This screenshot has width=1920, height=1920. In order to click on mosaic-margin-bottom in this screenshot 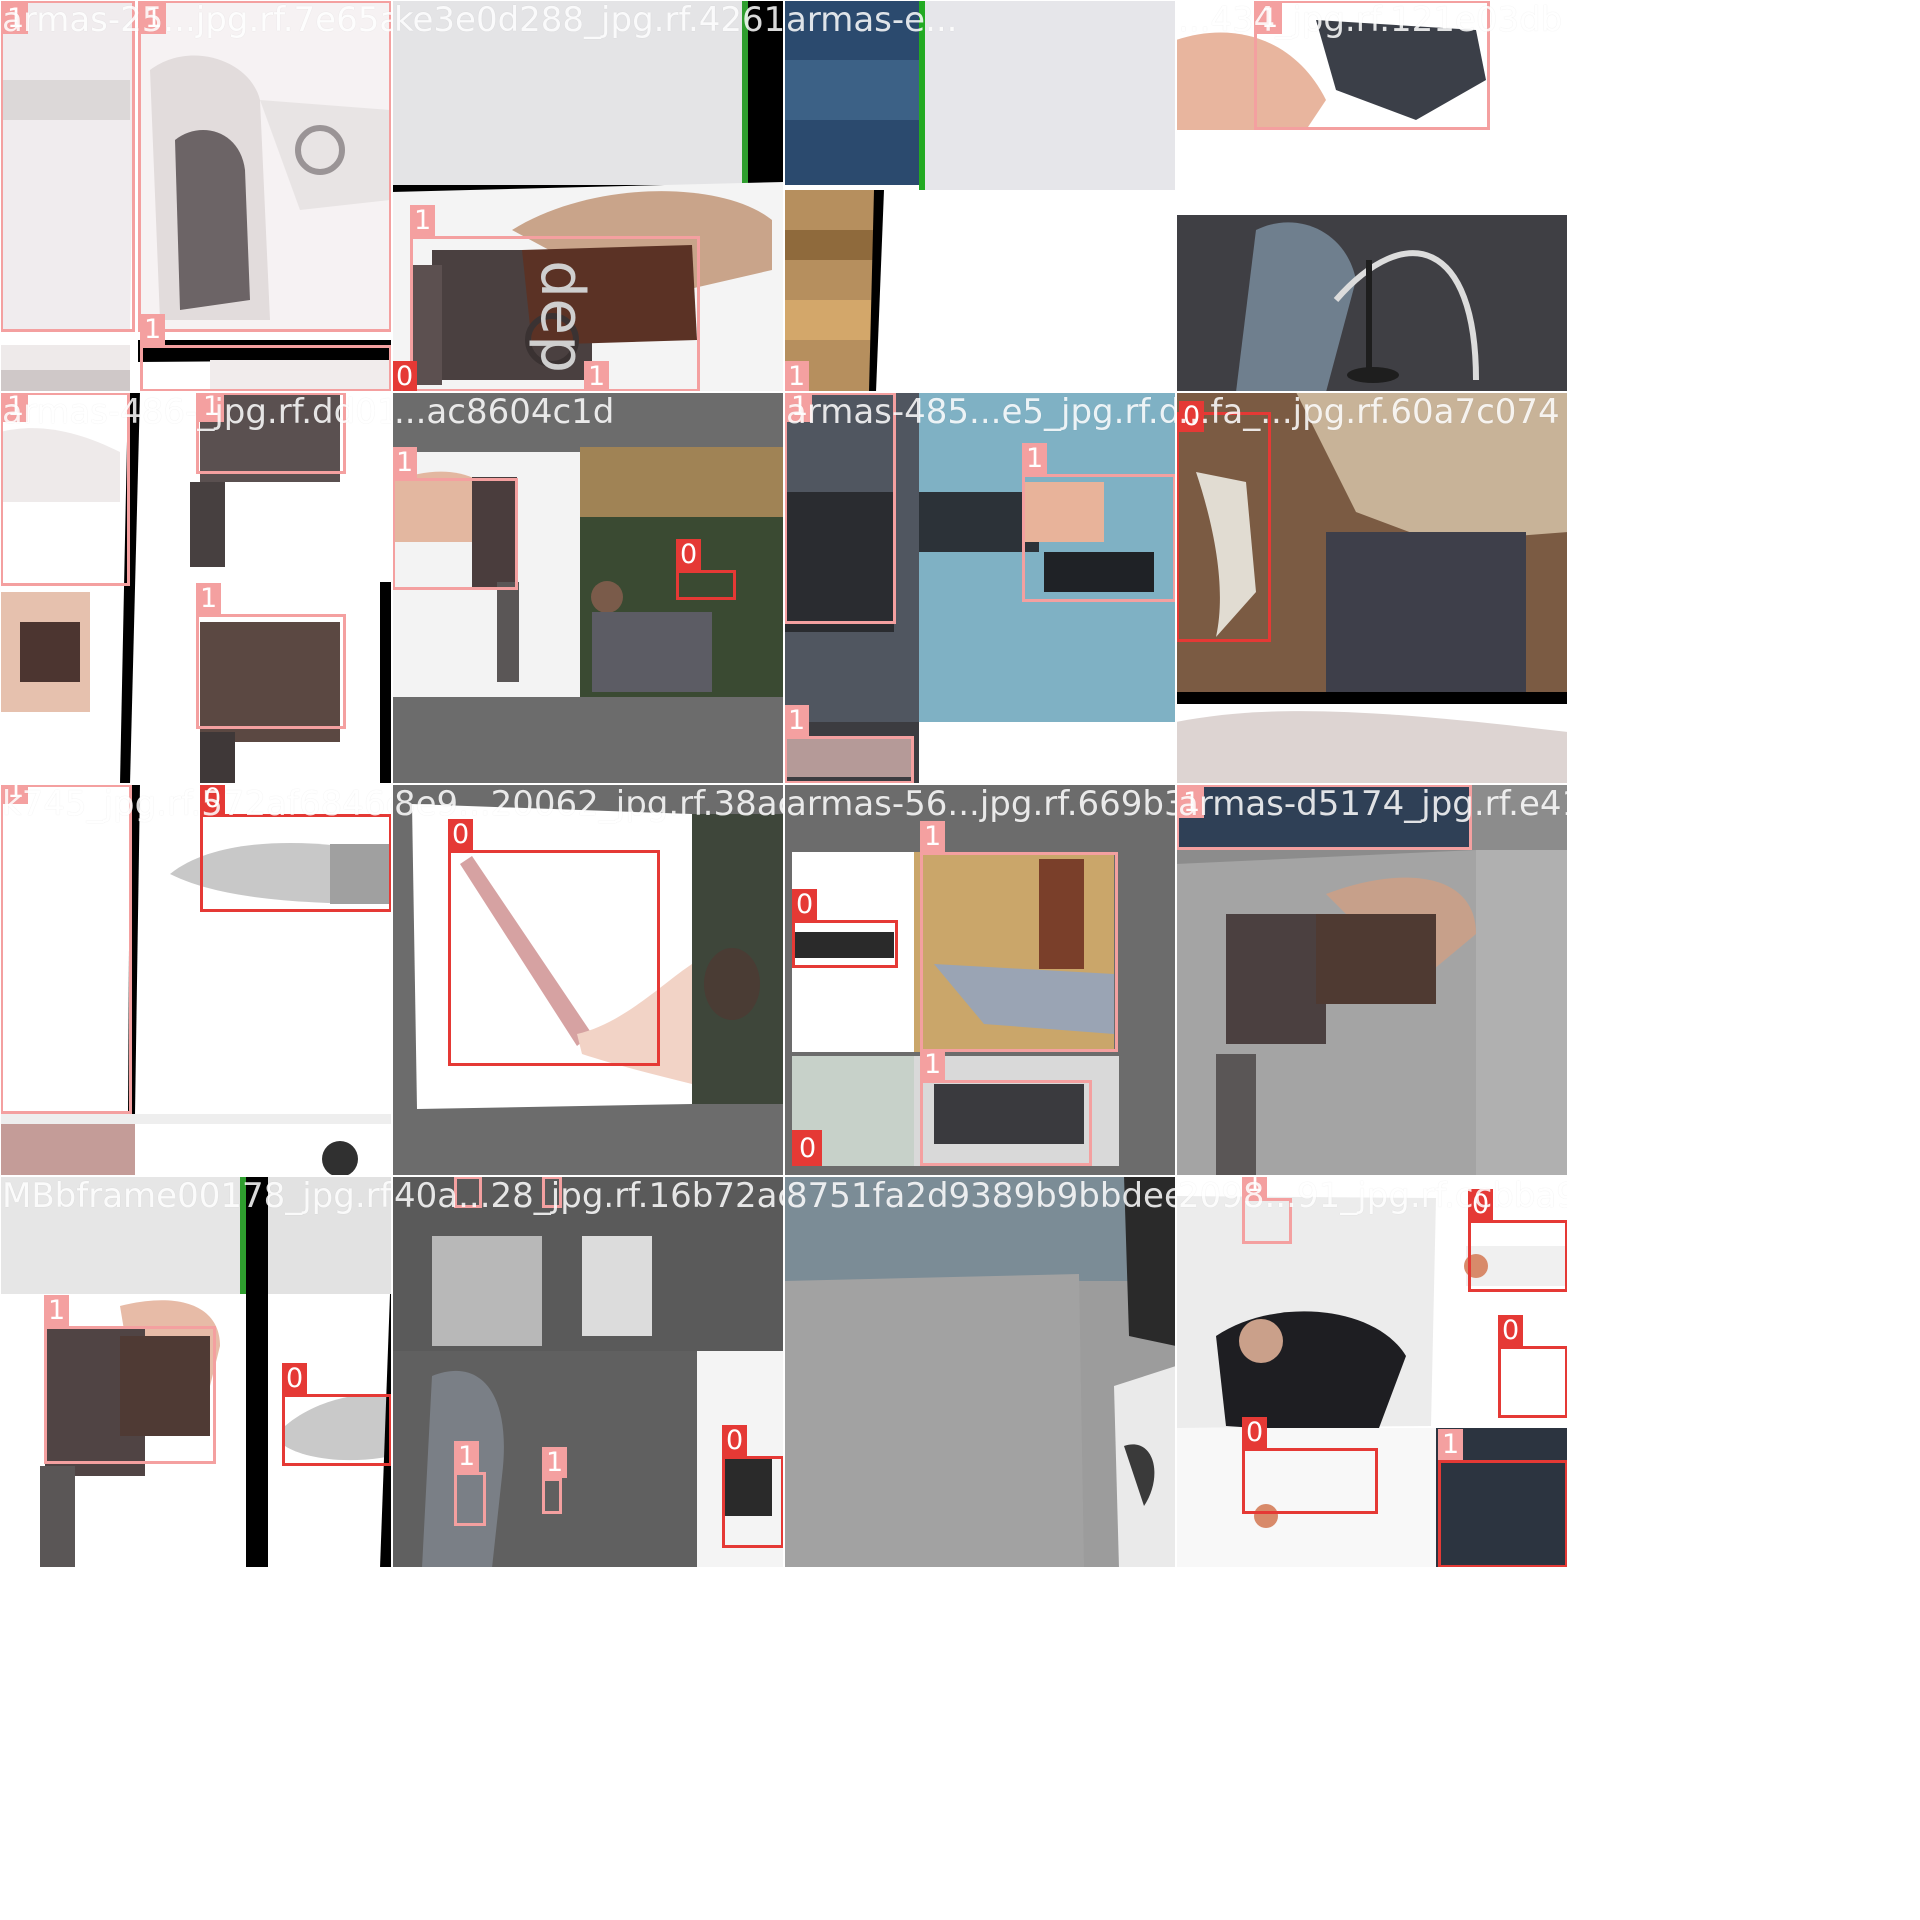, I will do `click(784, 1744)`.